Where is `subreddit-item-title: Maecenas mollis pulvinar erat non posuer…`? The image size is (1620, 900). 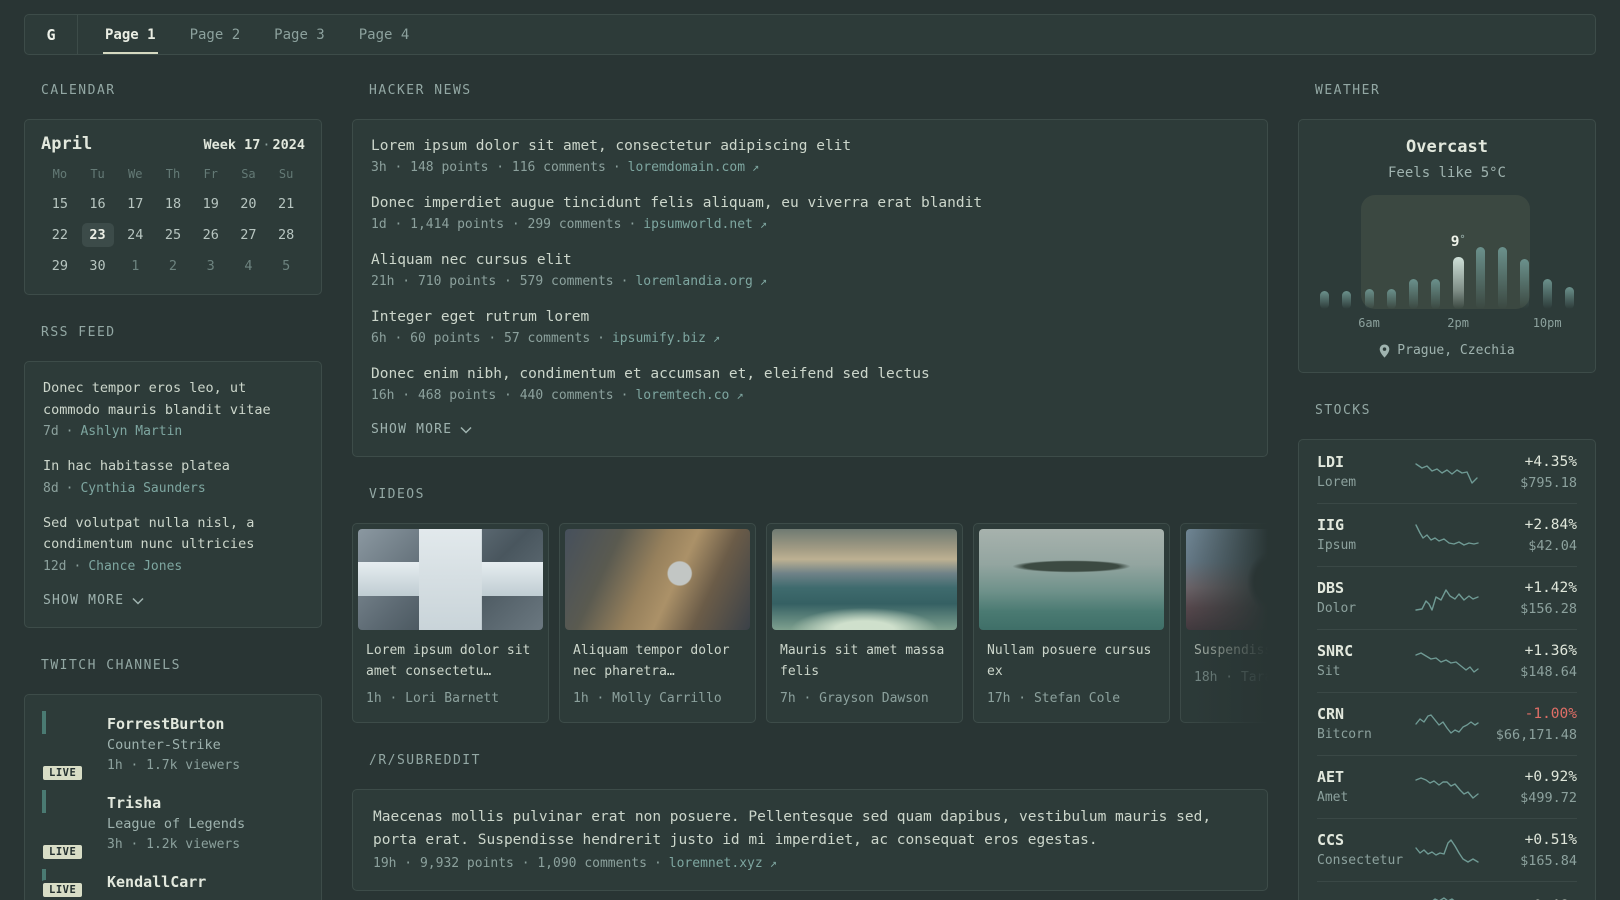
subreddit-item-title: Maecenas mollis pulvinar erat non posuer… is located at coordinates (810, 829).